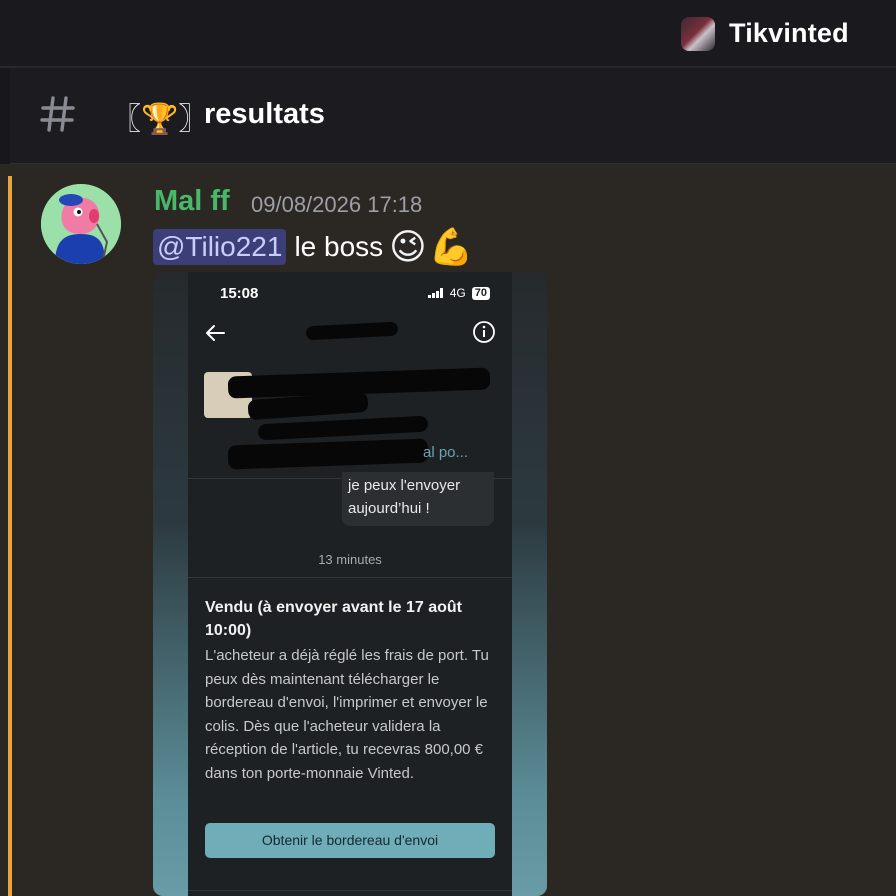 The image size is (896, 896). Describe the element at coordinates (333, 619) in the screenshot. I see `order-status-title: Vendu (à envoyer avant le 17 août 10:00)` at that location.